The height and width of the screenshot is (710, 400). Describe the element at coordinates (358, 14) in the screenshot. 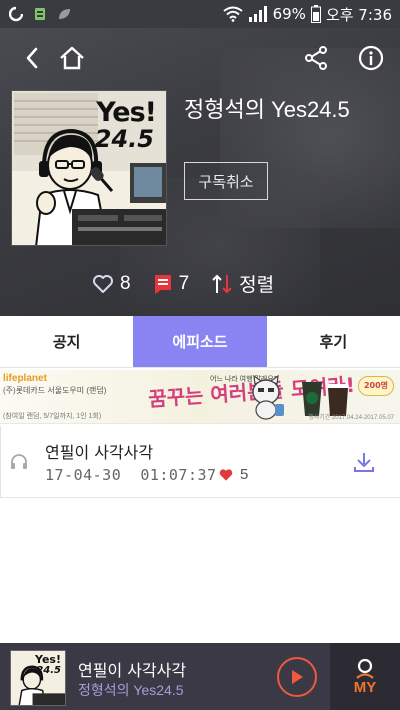

I see `clock: 오후 7:36` at that location.